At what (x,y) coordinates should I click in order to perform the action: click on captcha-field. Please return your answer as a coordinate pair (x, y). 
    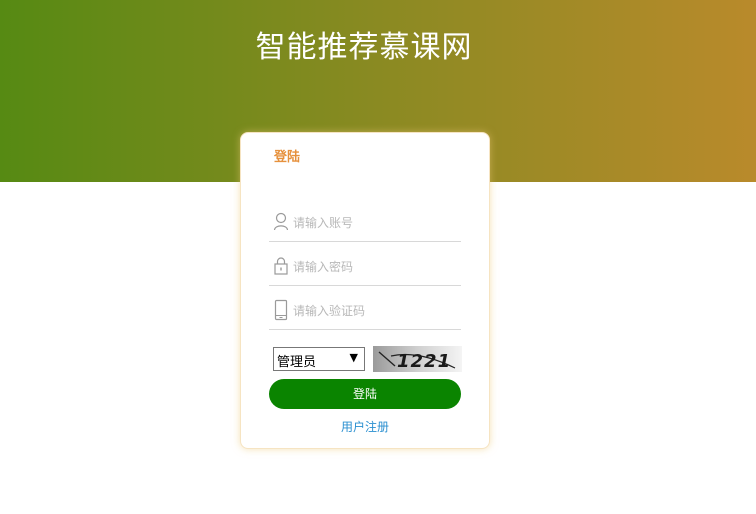
    Looking at the image, I should click on (365, 312).